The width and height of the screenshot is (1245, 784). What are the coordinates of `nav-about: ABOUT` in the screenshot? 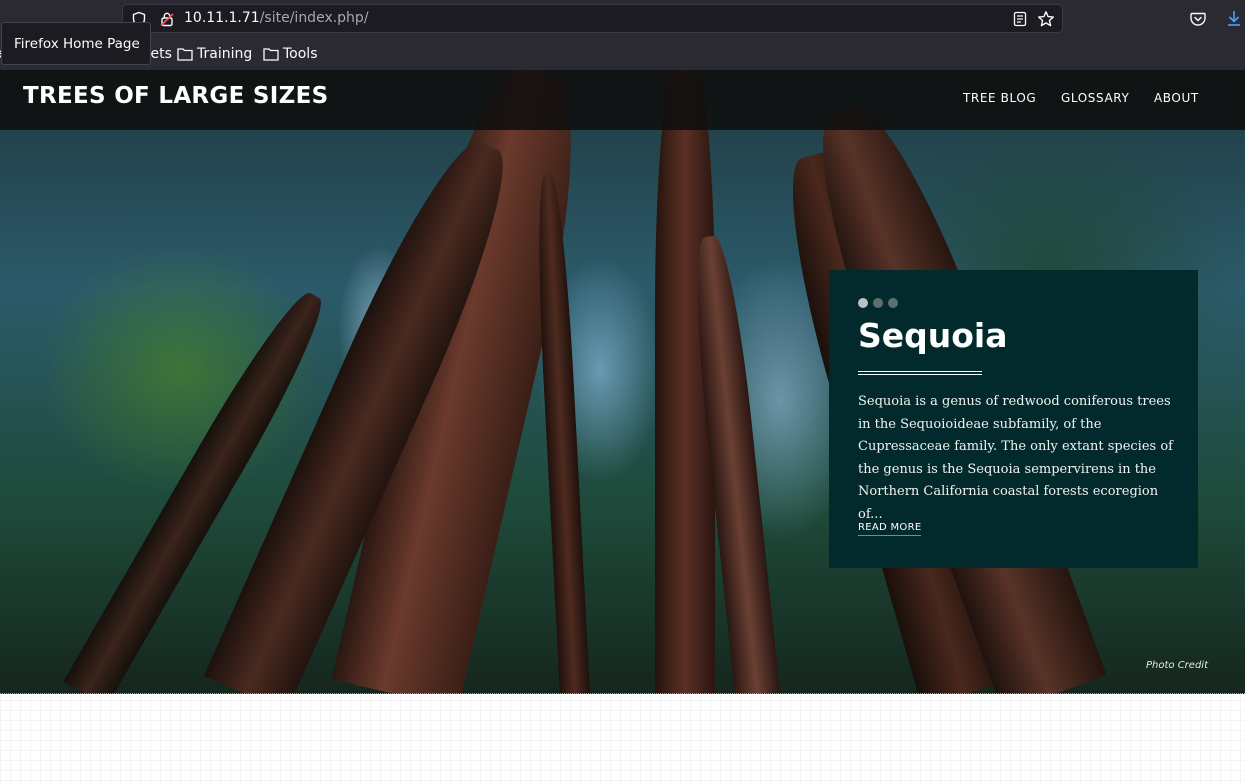 It's located at (1176, 98).